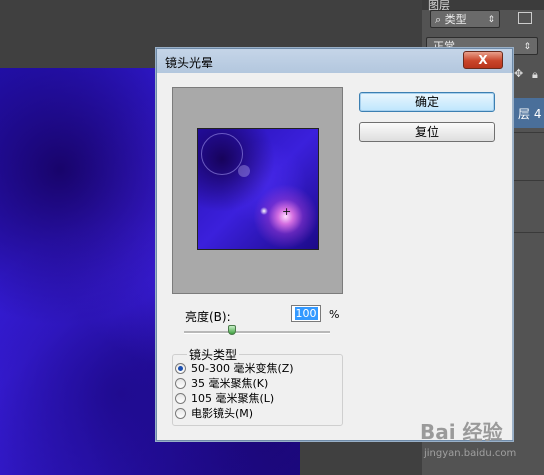  Describe the element at coordinates (208, 317) in the screenshot. I see `brightness-label: 亮度(B):` at that location.